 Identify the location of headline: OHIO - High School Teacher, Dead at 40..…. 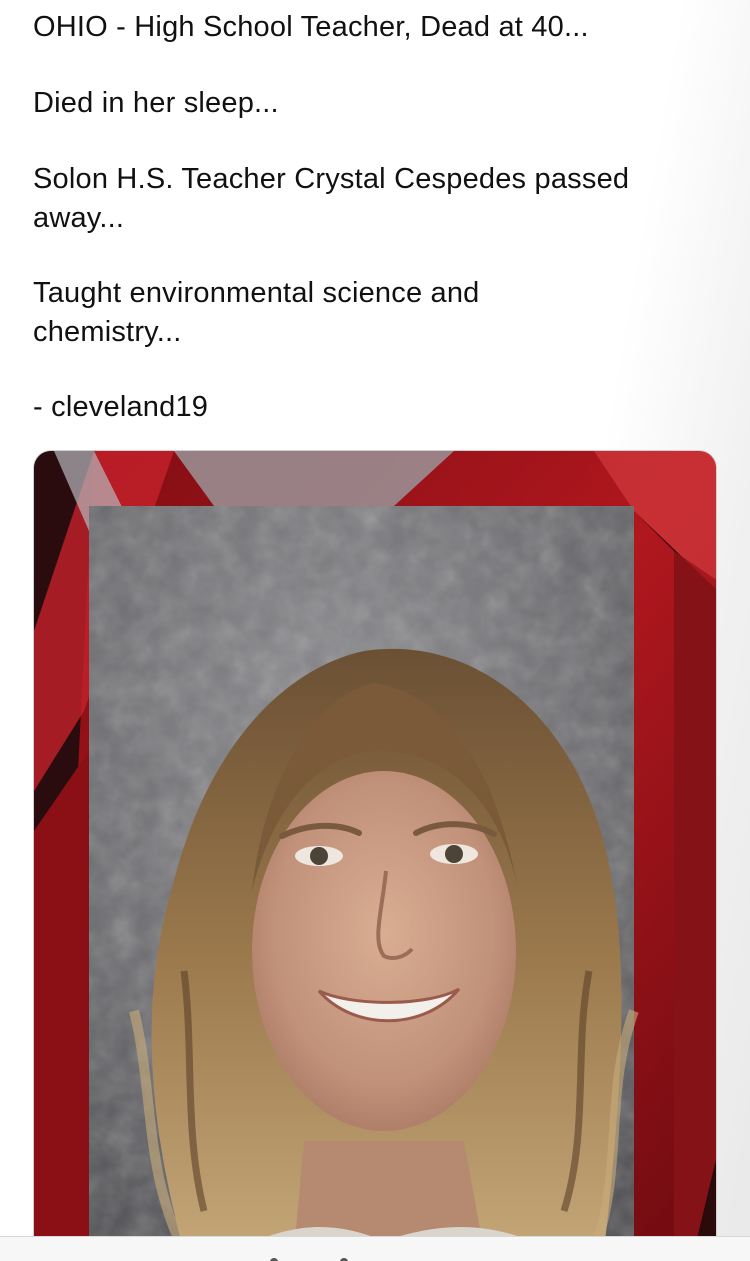
(311, 27).